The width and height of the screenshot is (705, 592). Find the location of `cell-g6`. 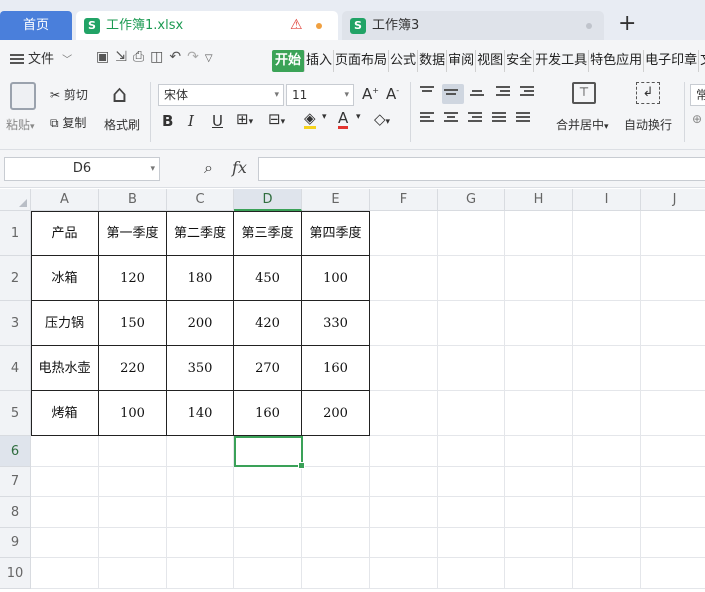

cell-g6 is located at coordinates (471, 451).